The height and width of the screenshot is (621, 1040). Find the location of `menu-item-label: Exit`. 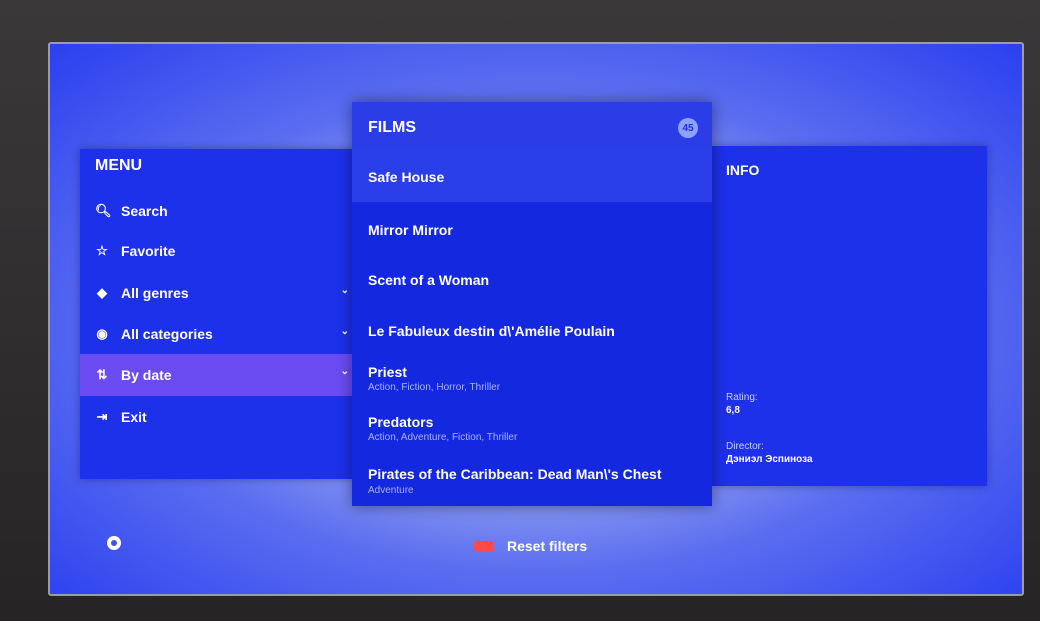

menu-item-label: Exit is located at coordinates (134, 417).